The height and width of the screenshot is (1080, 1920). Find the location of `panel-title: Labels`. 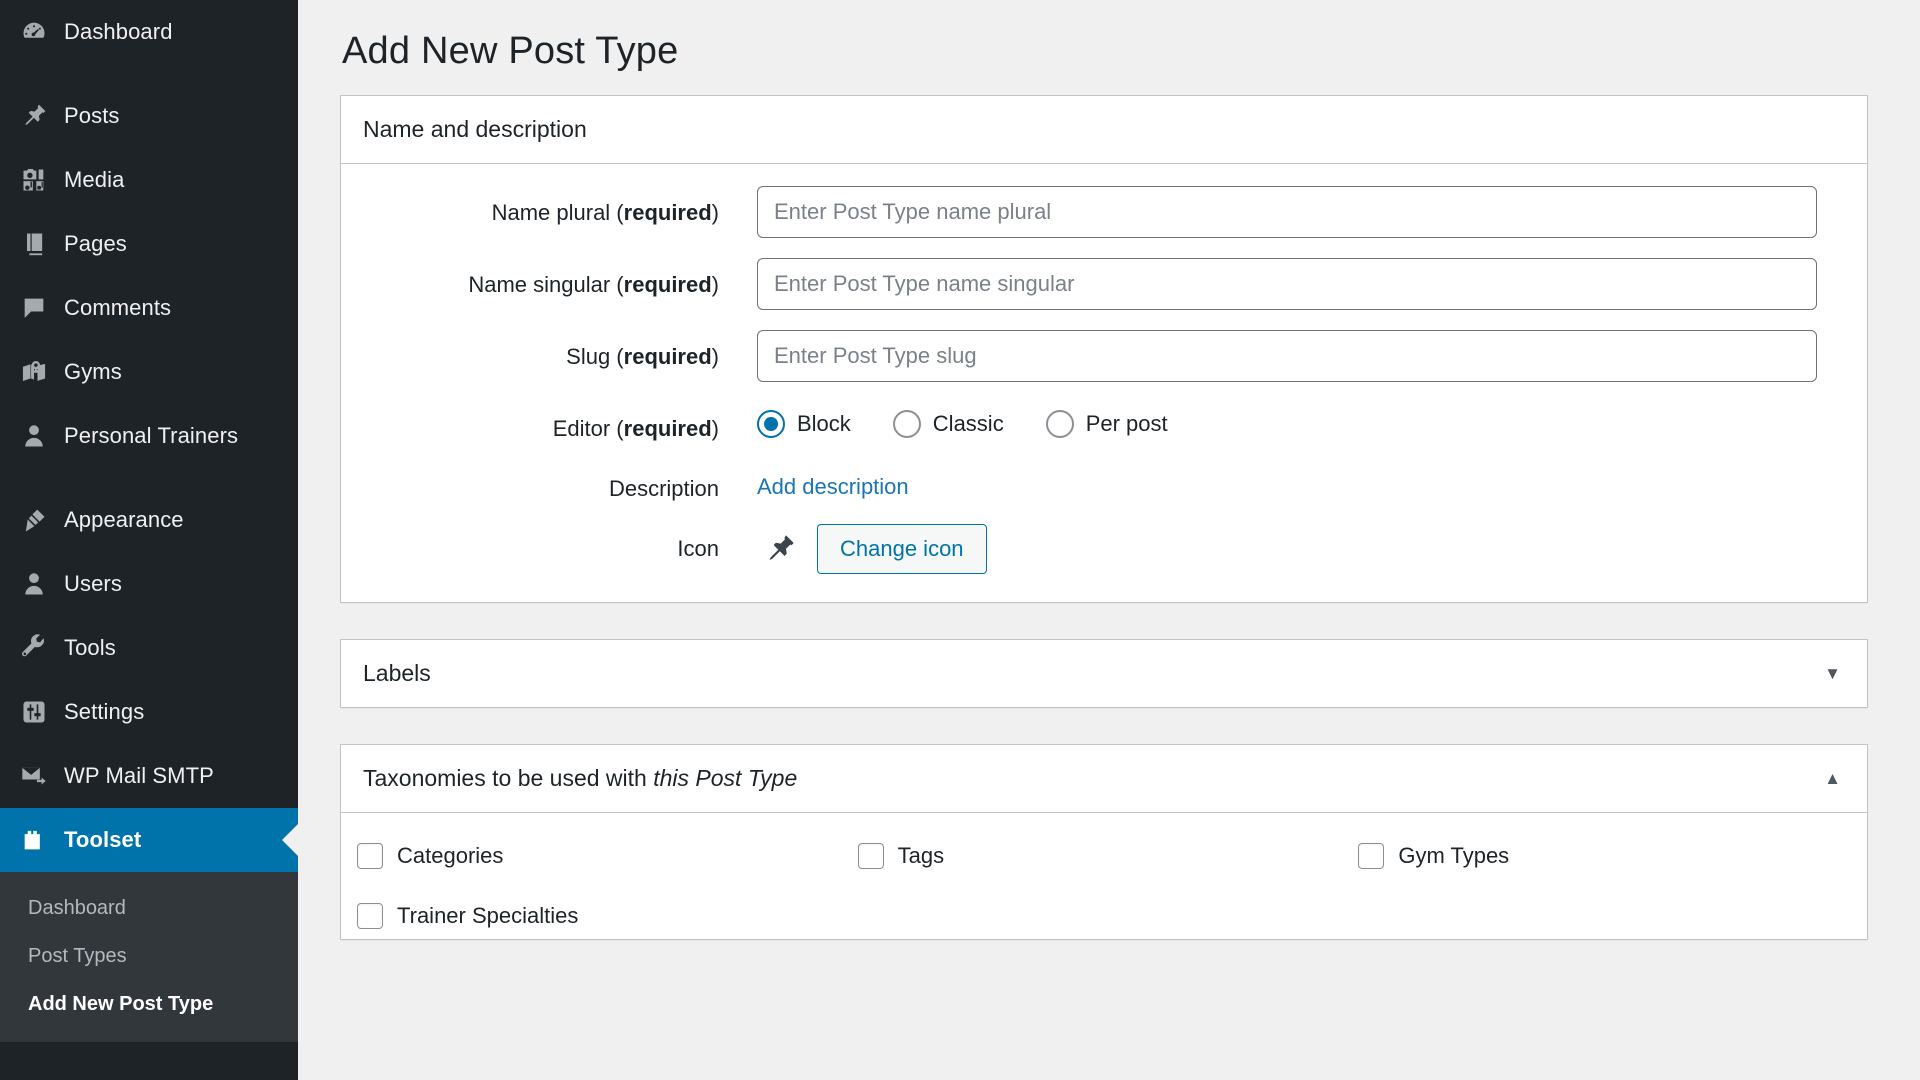

panel-title: Labels is located at coordinates (397, 673).